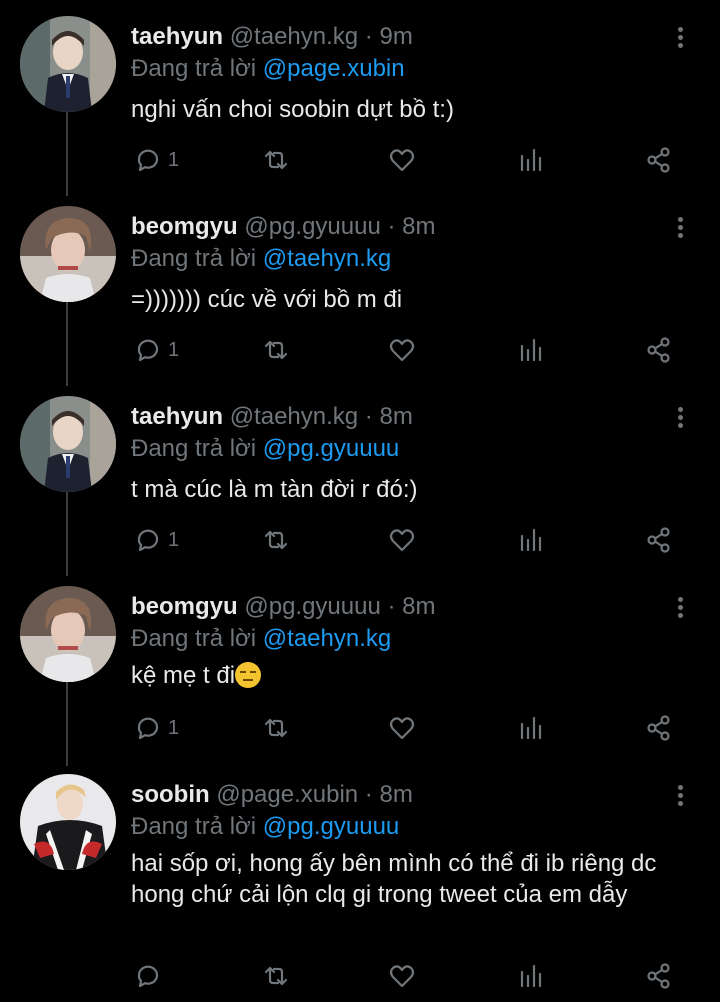 The width and height of the screenshot is (720, 1002). Describe the element at coordinates (248, 675) in the screenshot. I see `expressionless-face-emoji-icon` at that location.